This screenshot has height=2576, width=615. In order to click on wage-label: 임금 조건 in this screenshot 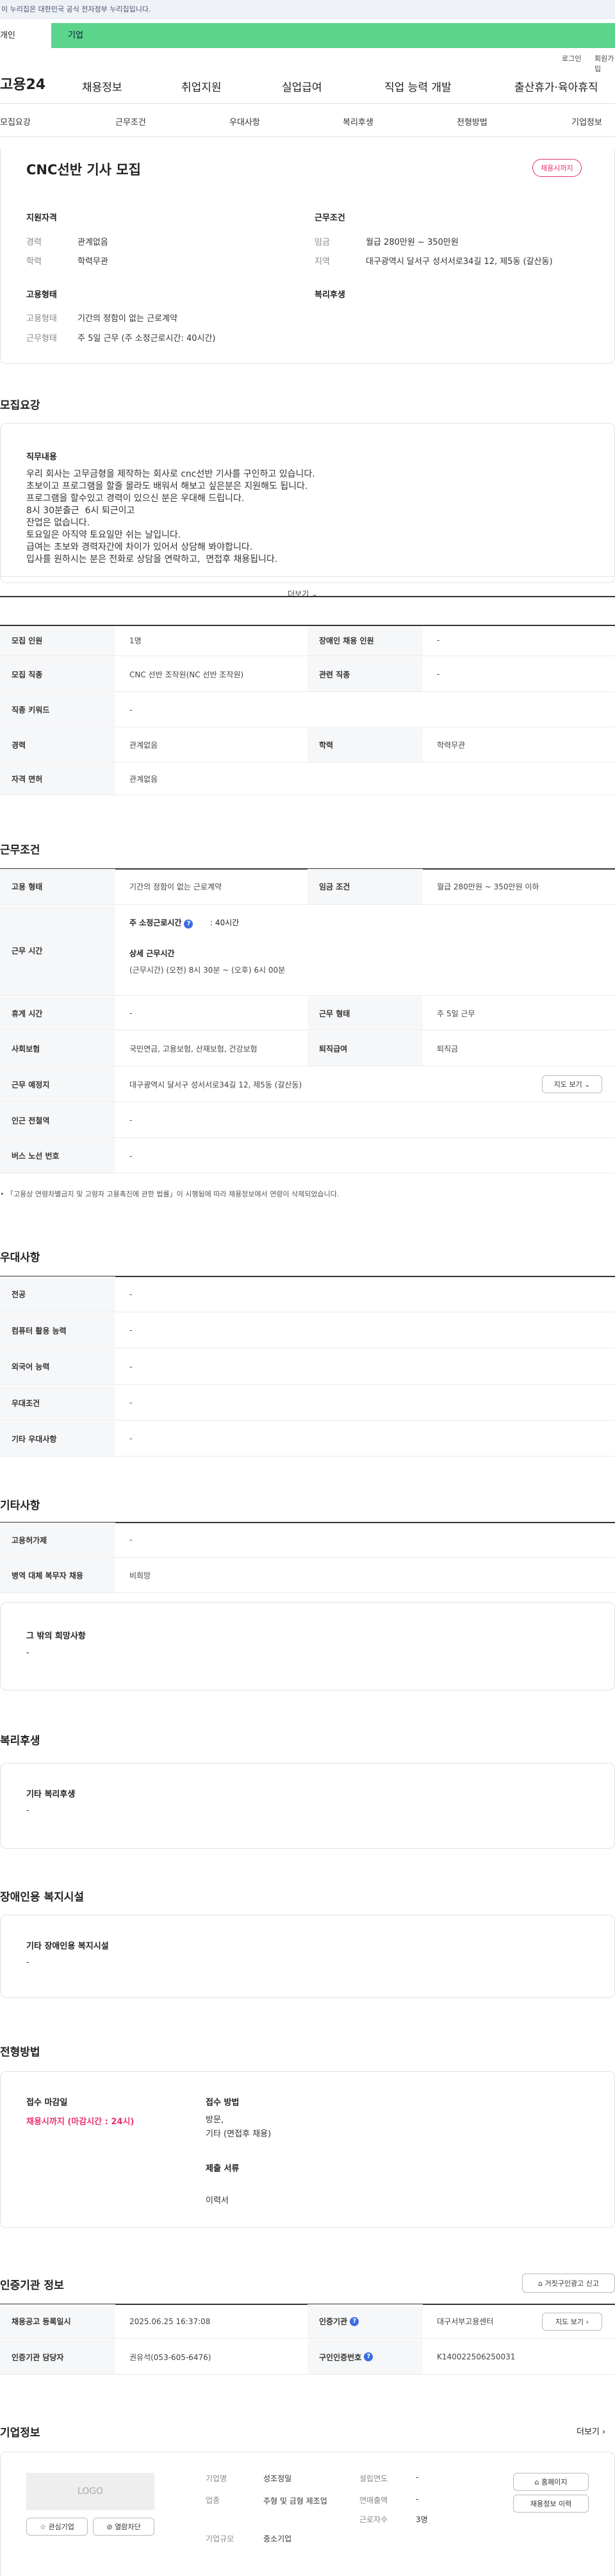, I will do `click(365, 886)`.